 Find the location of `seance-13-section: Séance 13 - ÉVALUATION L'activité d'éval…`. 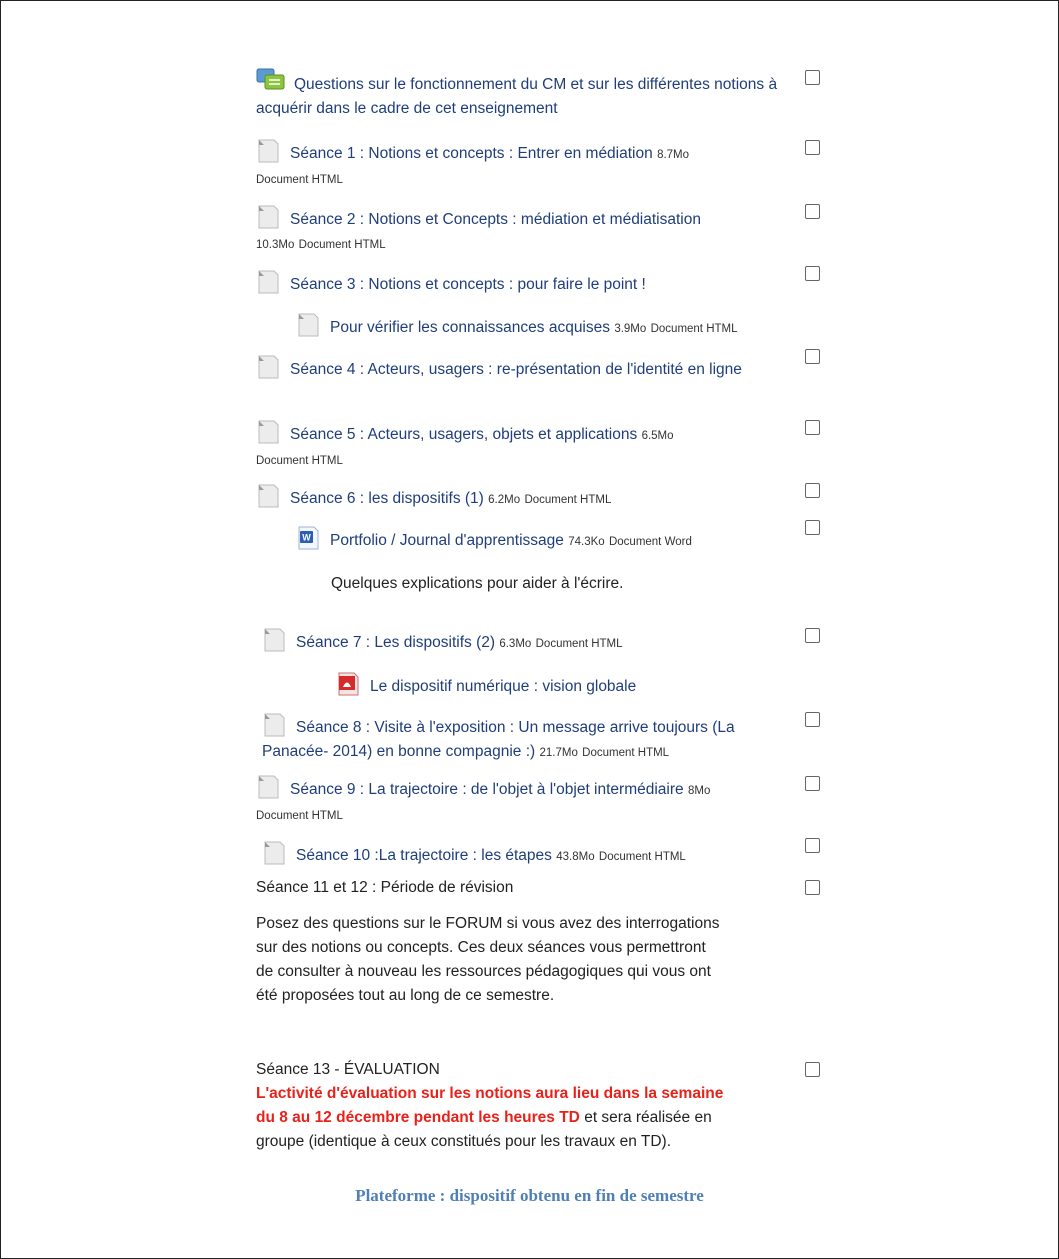

seance-13-section: Séance 13 - ÉVALUATION L'activité d'éval… is located at coordinates (491, 1106).